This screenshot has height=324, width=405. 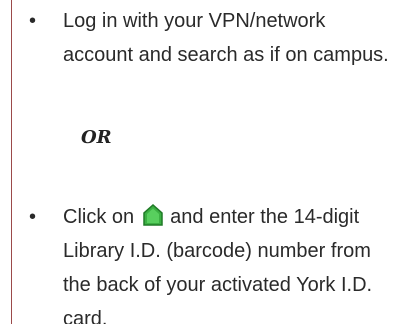 What do you see at coordinates (99, 217) in the screenshot?
I see `click-on-text: Click on` at bounding box center [99, 217].